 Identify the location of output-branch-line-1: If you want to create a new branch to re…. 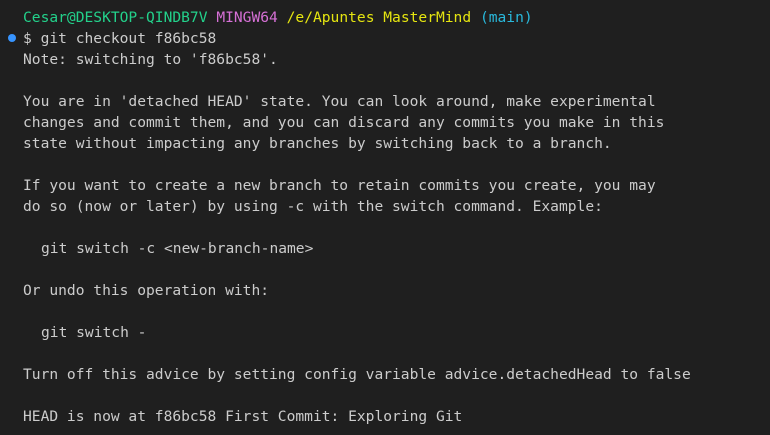
(339, 185).